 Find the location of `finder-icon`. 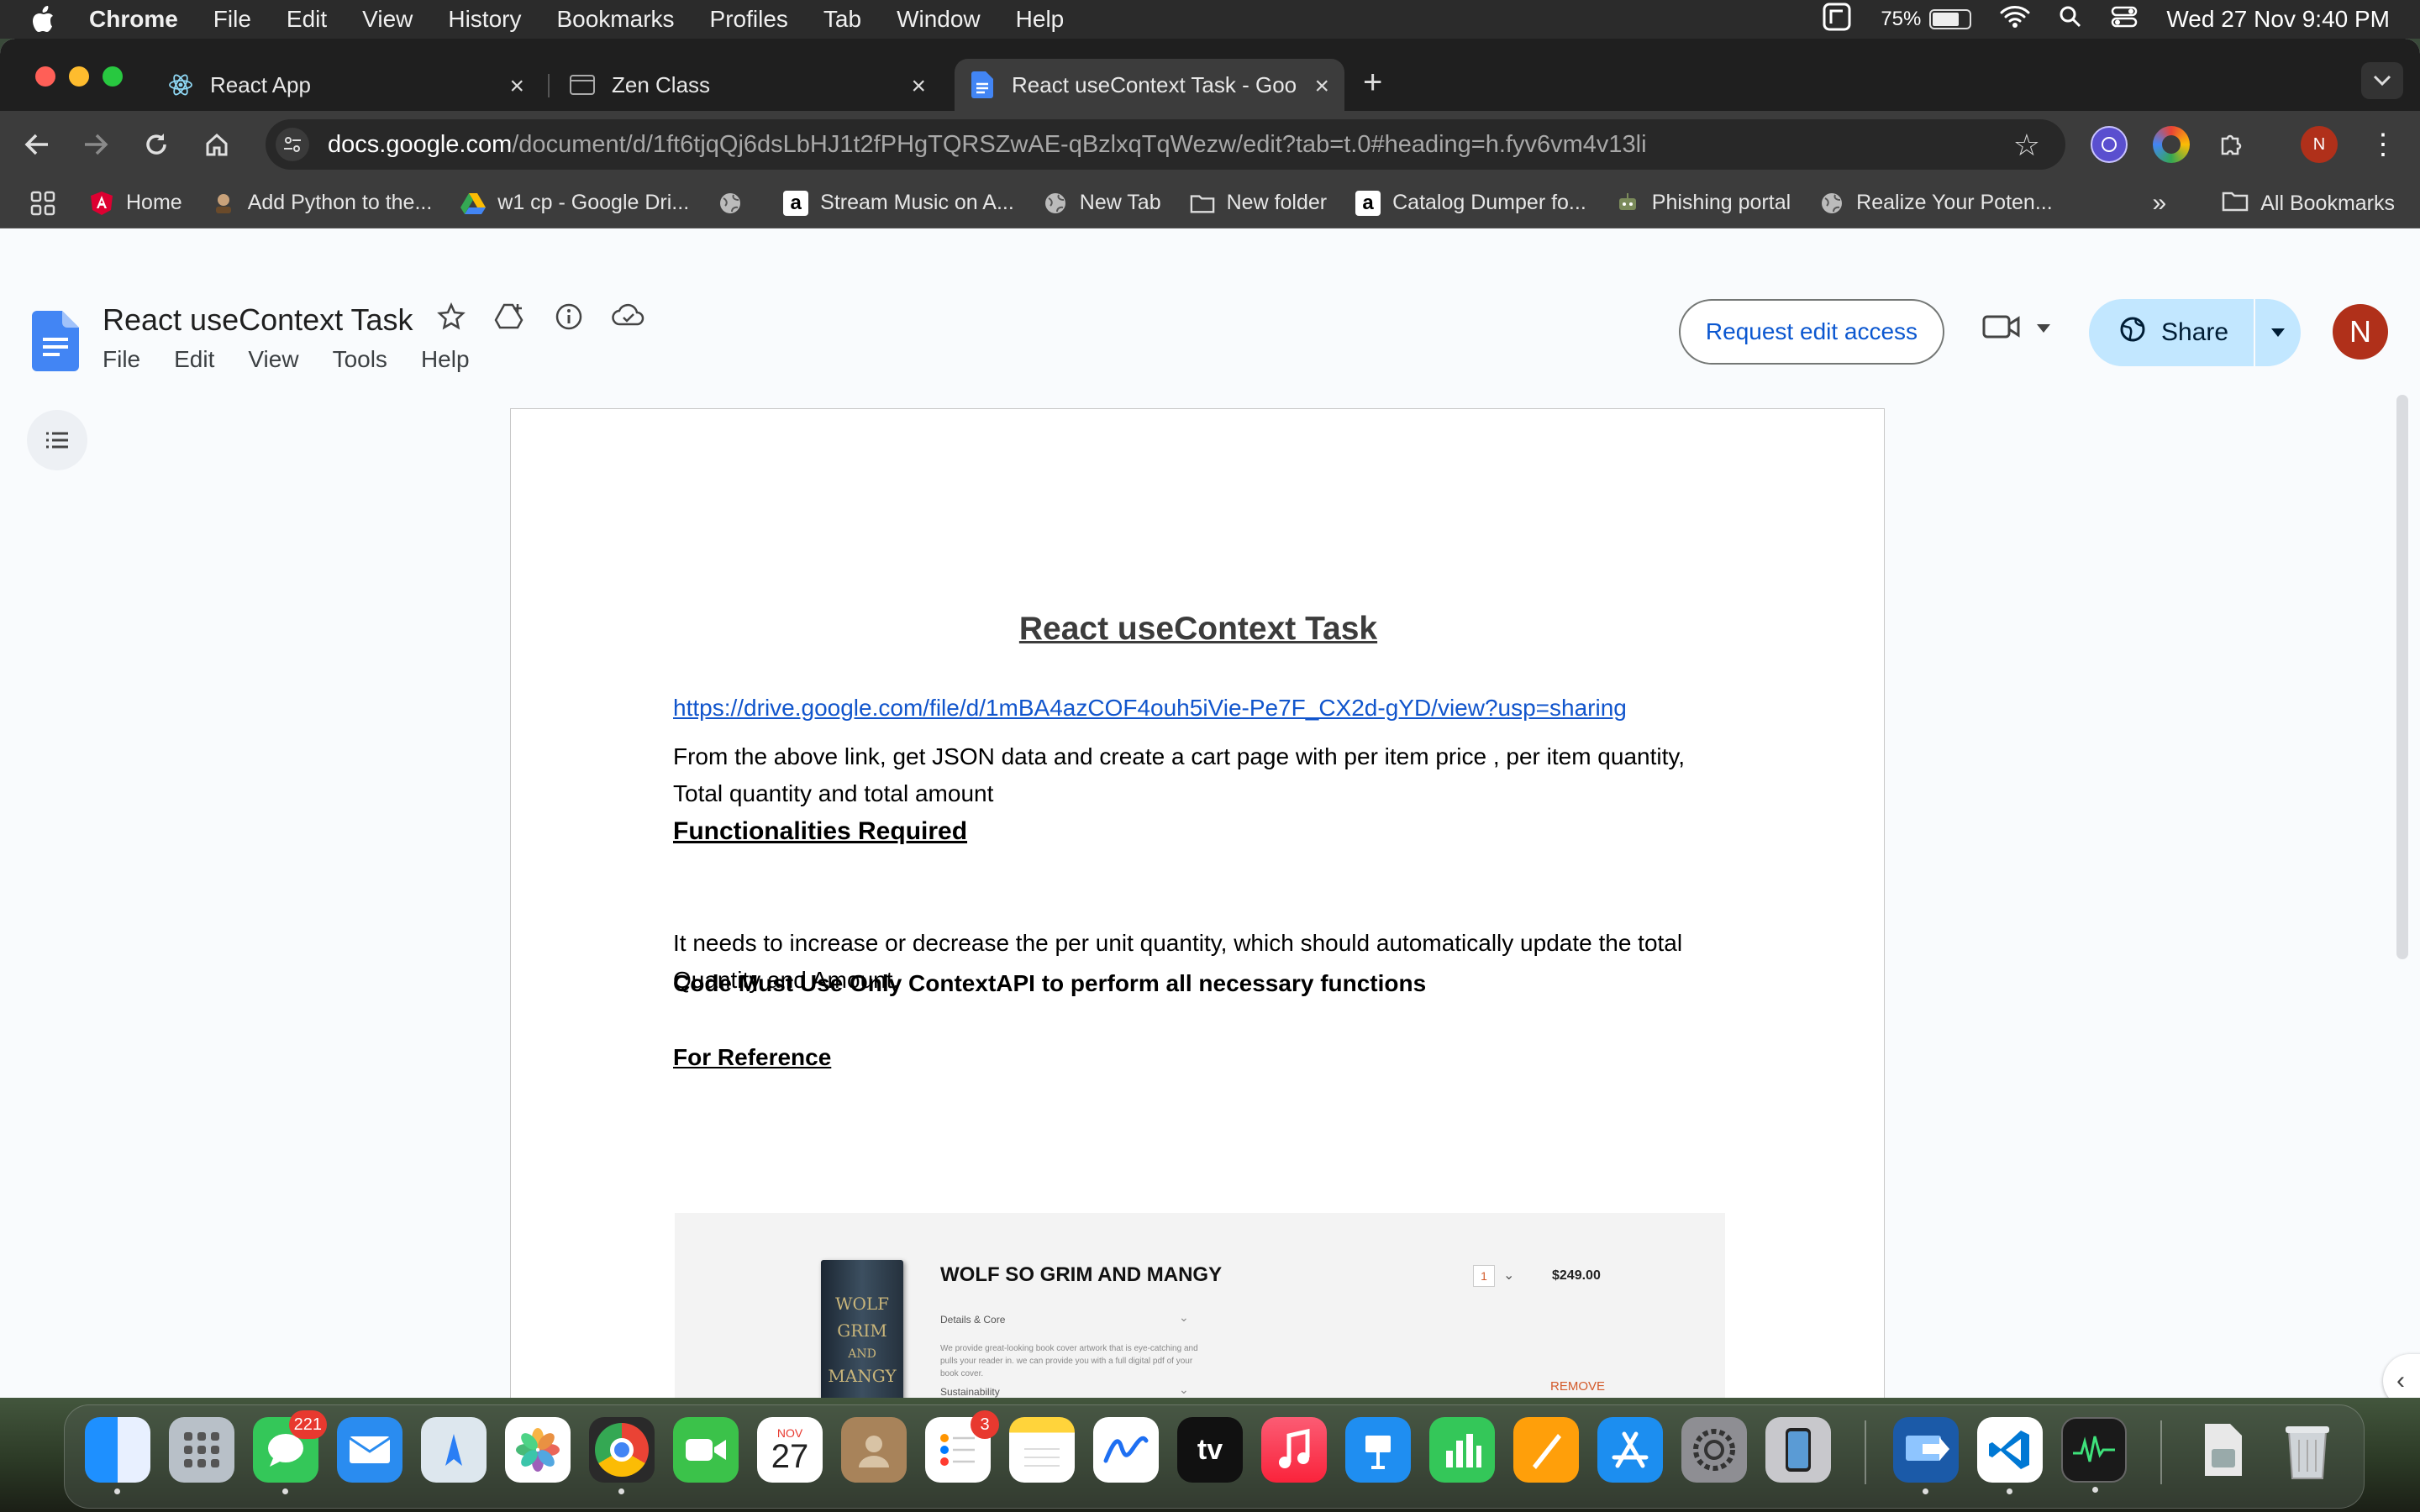

finder-icon is located at coordinates (117, 1455).